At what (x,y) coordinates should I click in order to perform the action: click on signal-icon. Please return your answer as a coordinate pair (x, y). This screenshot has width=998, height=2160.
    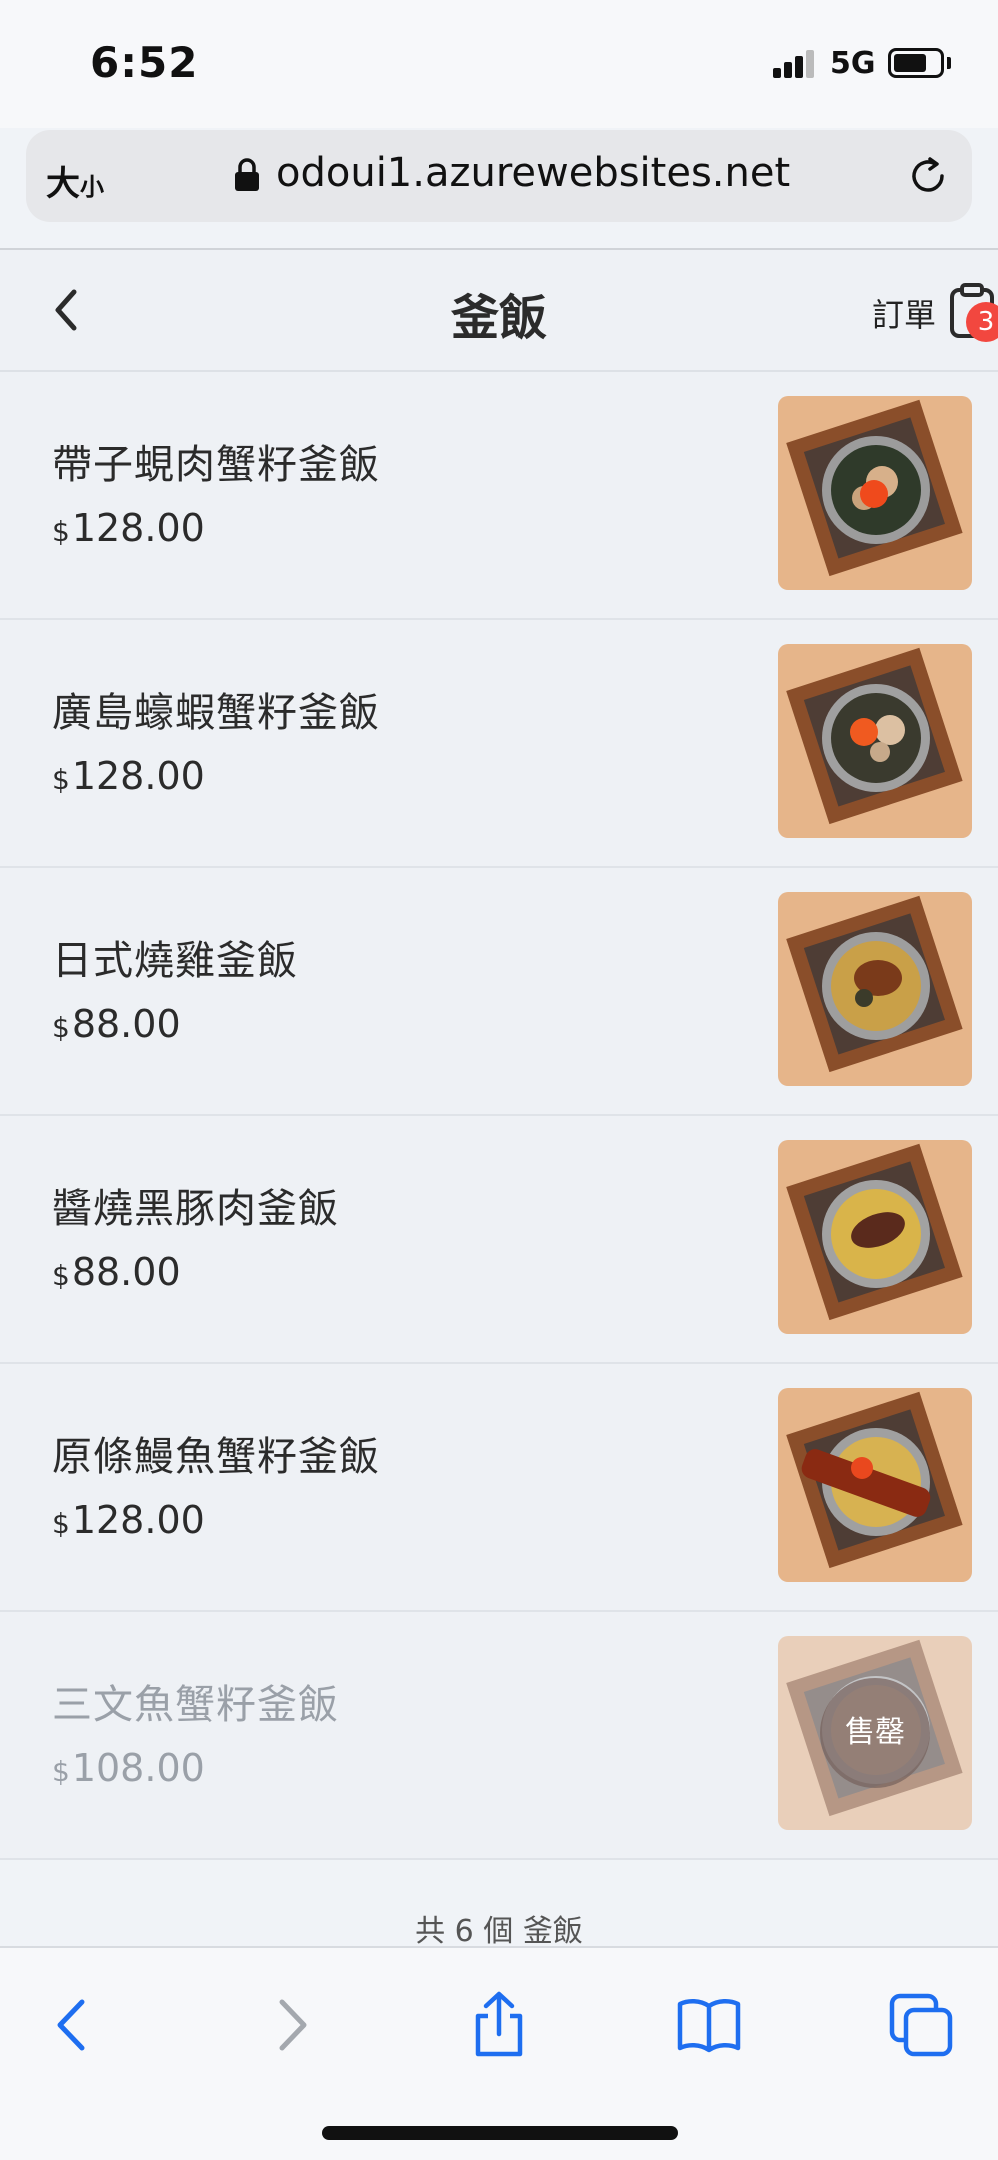
    Looking at the image, I should click on (795, 63).